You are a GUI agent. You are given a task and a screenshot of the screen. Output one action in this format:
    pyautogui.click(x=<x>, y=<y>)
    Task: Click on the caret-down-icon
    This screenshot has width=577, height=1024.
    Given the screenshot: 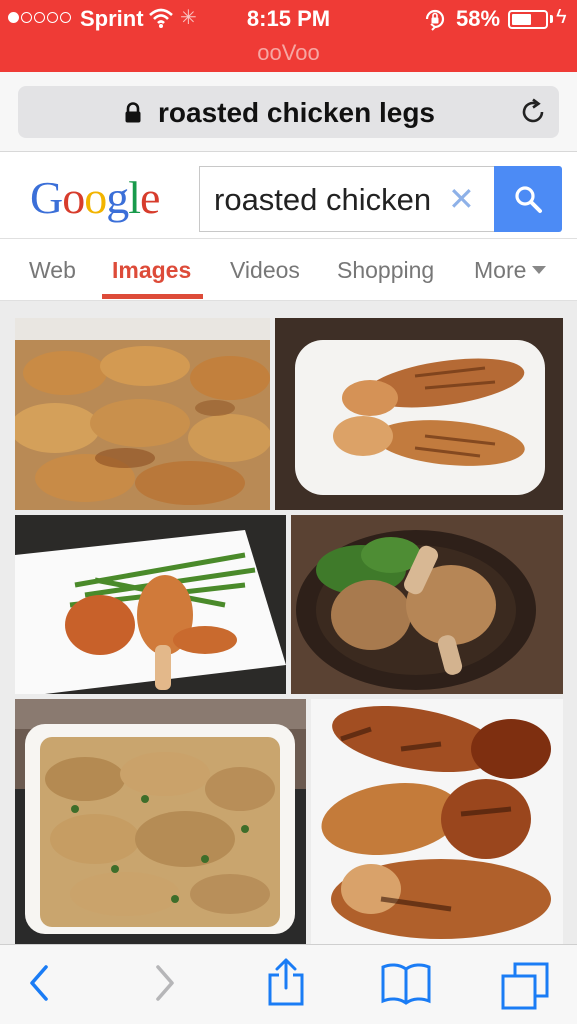 What is the action you would take?
    pyautogui.click(x=539, y=270)
    